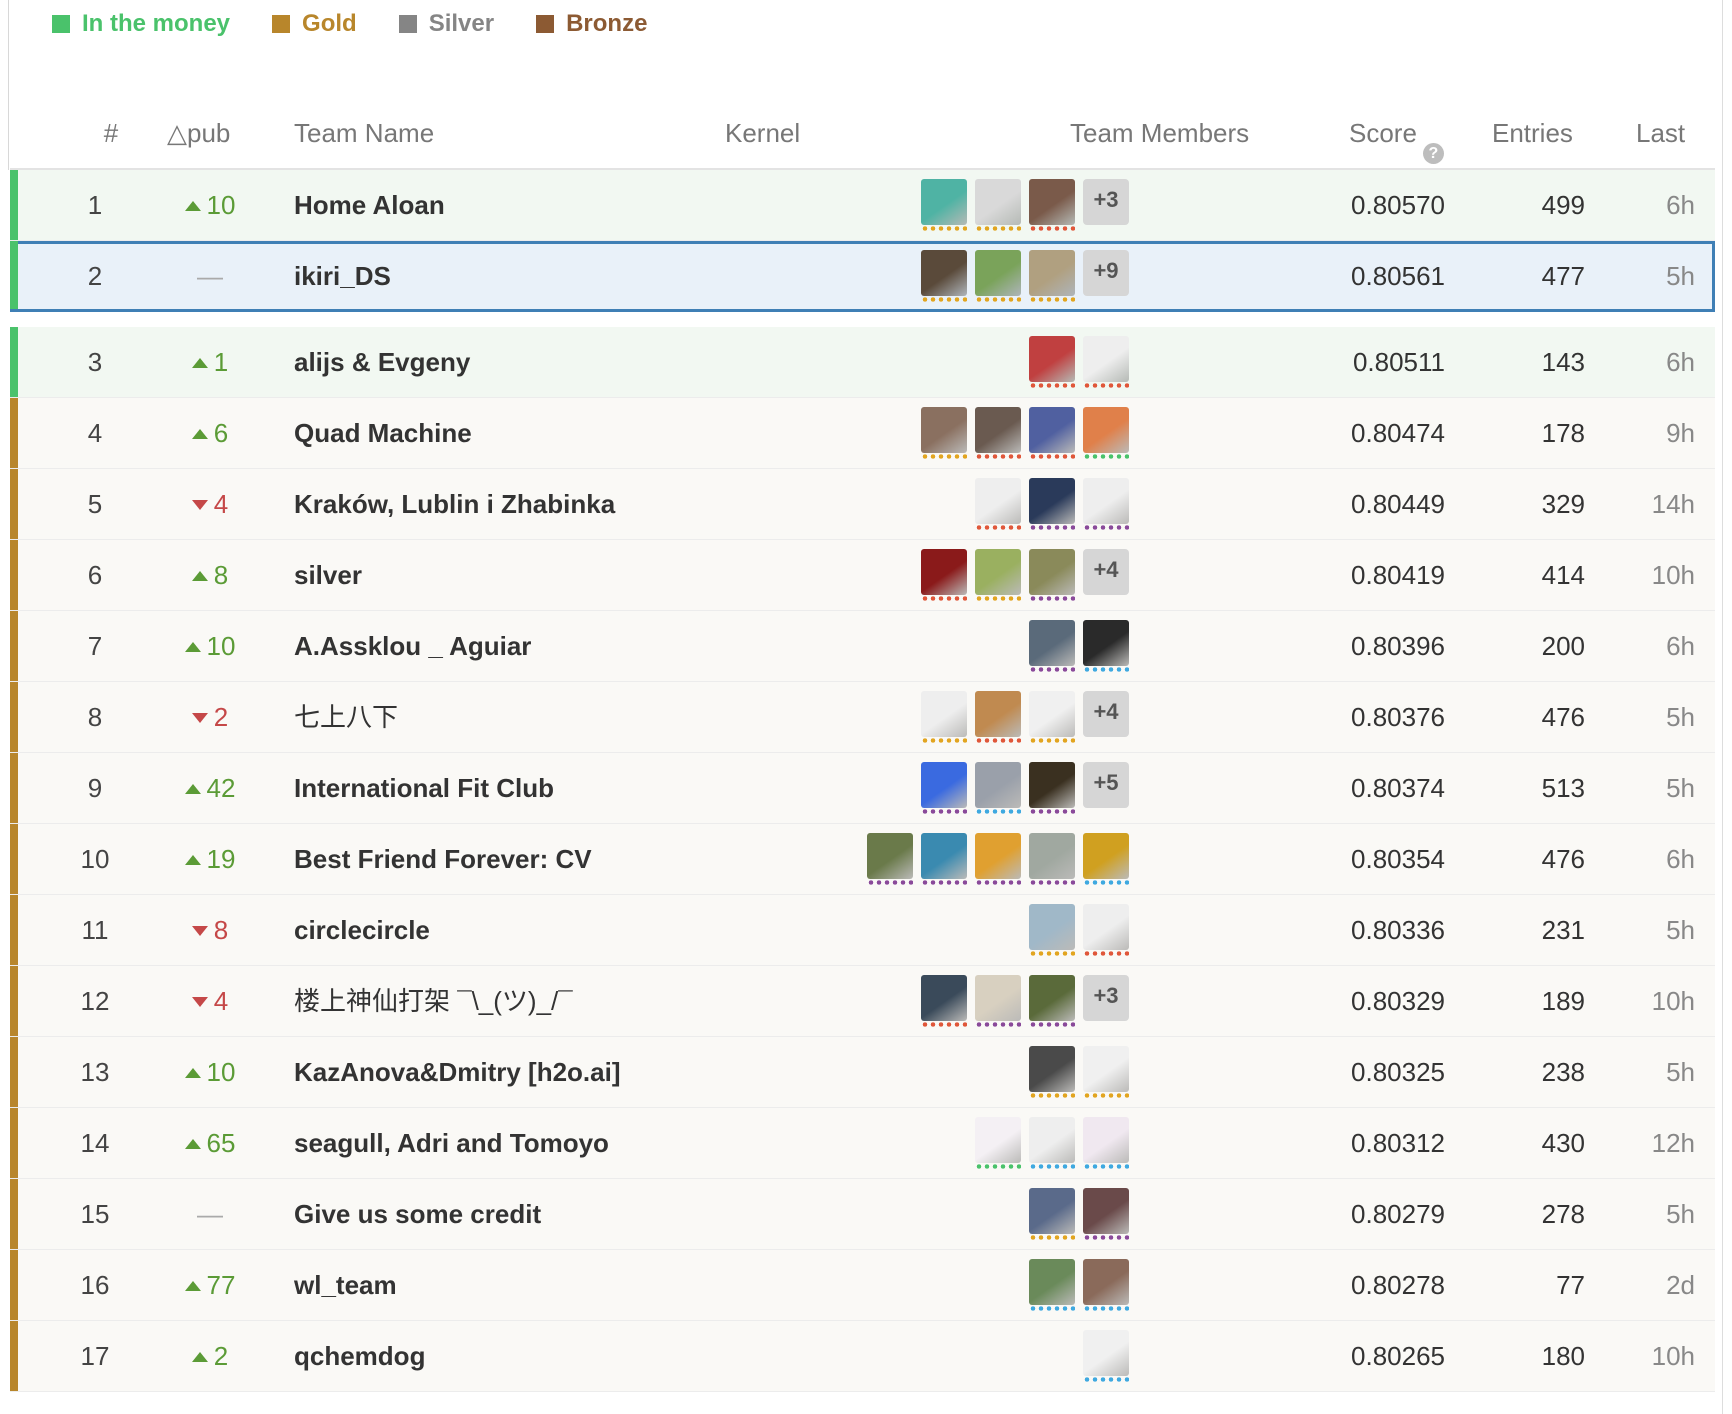 Image resolution: width=1732 pixels, height=1414 pixels. Describe the element at coordinates (433, 1001) in the screenshot. I see `team-name: 楼上神仙打架 ¯\_(ツ)_/¯` at that location.